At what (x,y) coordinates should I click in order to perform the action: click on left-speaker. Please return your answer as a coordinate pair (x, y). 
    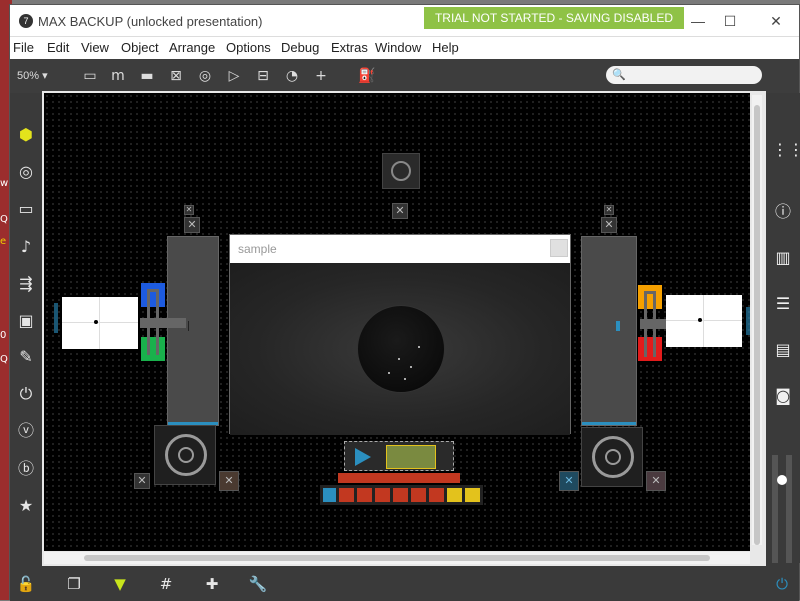
    Looking at the image, I should click on (185, 455).